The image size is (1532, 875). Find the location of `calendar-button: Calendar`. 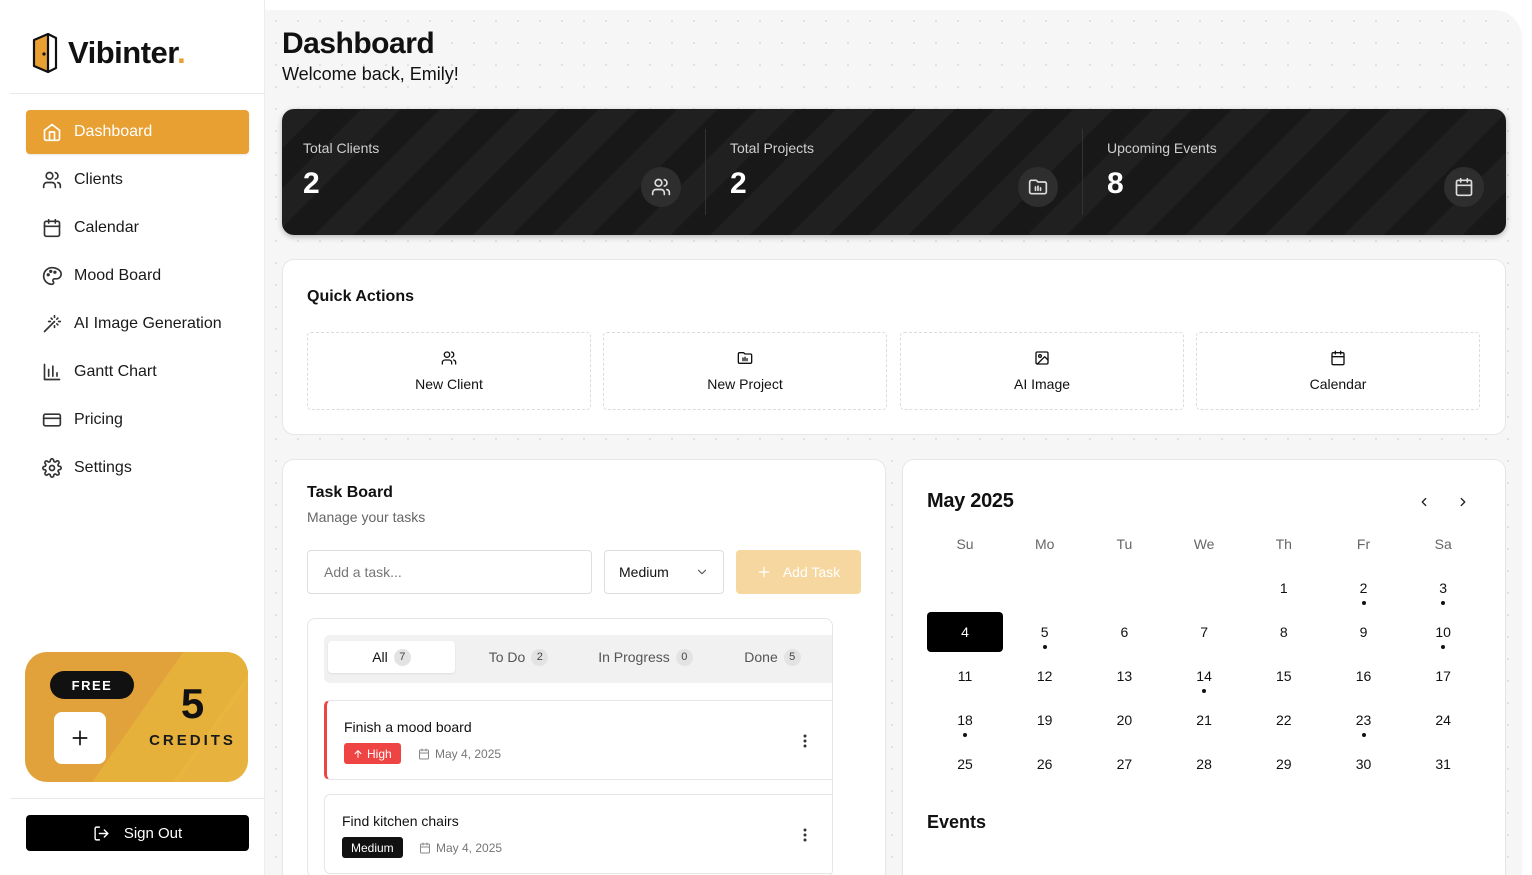

calendar-button: Calendar is located at coordinates (1338, 371).